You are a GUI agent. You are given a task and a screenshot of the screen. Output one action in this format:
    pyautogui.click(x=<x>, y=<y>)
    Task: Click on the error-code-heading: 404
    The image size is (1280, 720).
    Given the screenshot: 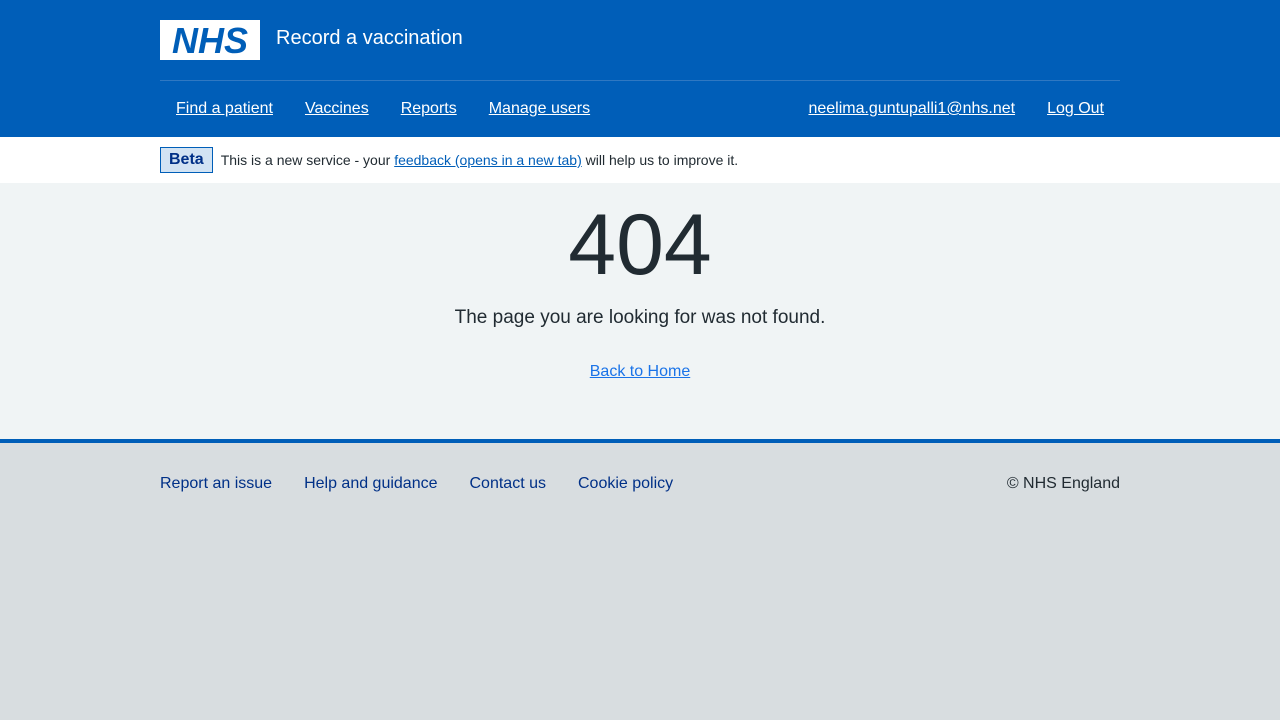 What is the action you would take?
    pyautogui.click(x=640, y=245)
    